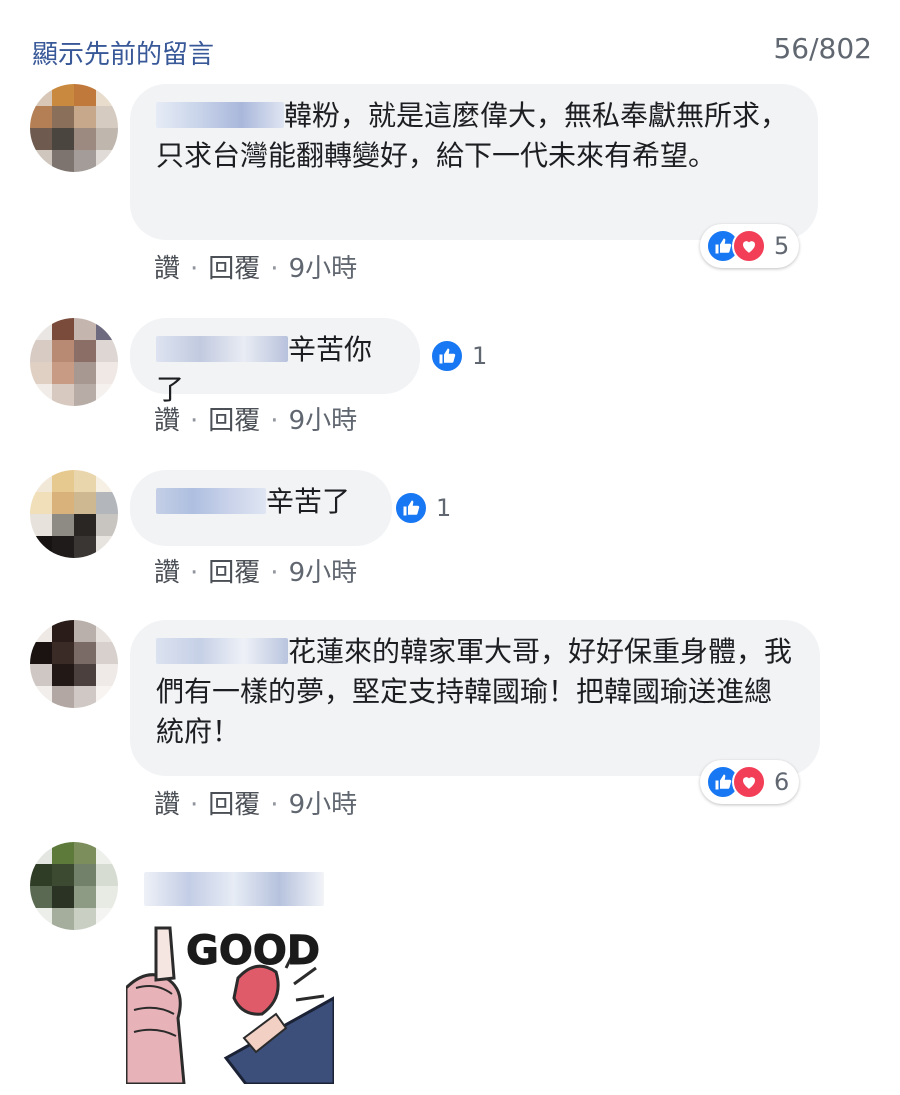 This screenshot has width=900, height=1095. What do you see at coordinates (474, 162) in the screenshot?
I see `comment-bubble: 韓粉，就是這麼偉大，無私奉獻無所求，只求台灣能翻轉變好，給下一代未來有希望。` at bounding box center [474, 162].